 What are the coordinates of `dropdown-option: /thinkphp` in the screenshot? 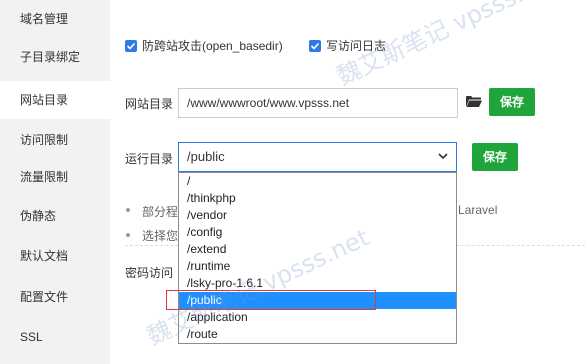 It's located at (317, 198).